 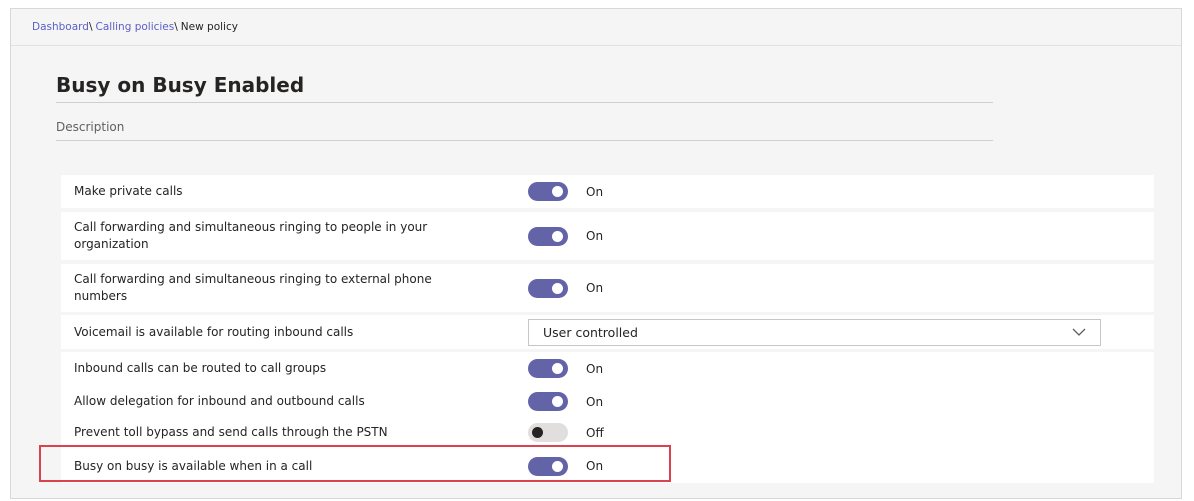 What do you see at coordinates (524, 131) in the screenshot?
I see `description-field: Description` at bounding box center [524, 131].